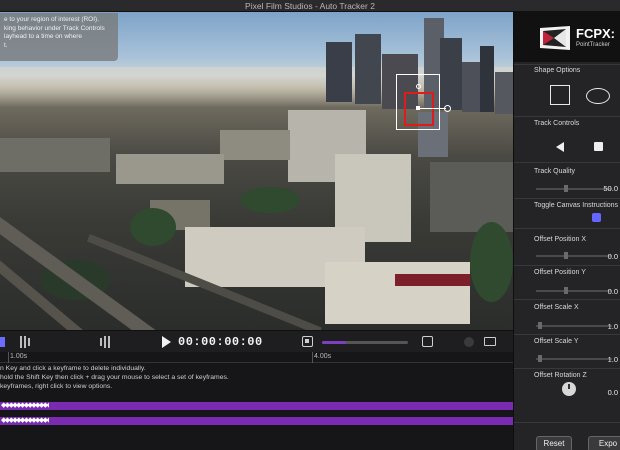  I want to click on offset-scale-x-label: Offset Scale X, so click(556, 307).